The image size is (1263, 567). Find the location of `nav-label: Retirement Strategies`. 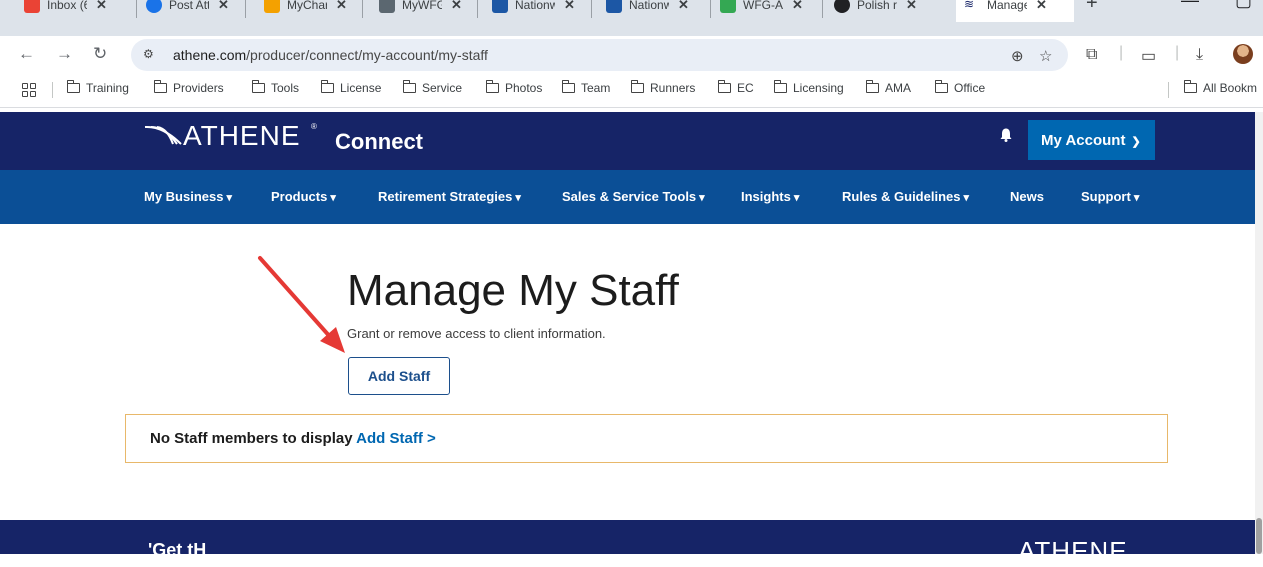

nav-label: Retirement Strategies is located at coordinates (445, 196).